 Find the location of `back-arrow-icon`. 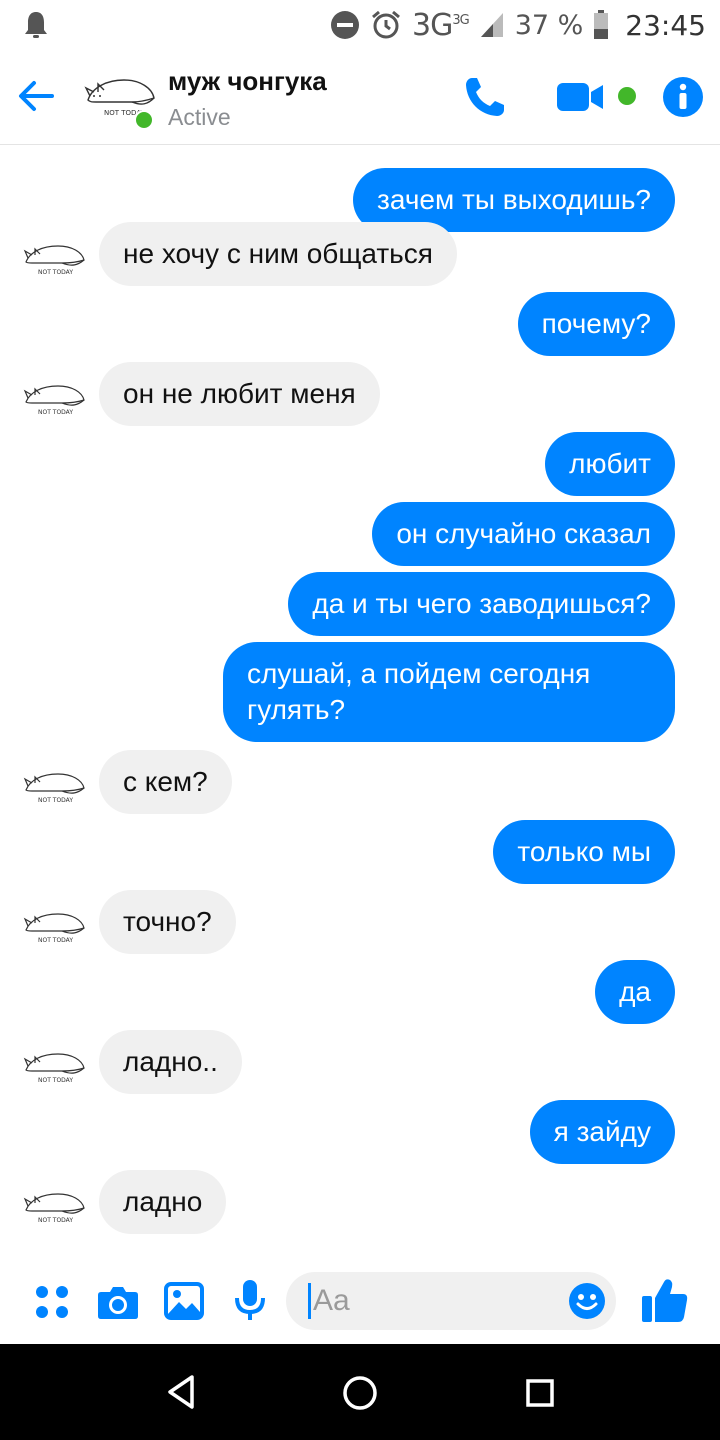

back-arrow-icon is located at coordinates (36, 96).